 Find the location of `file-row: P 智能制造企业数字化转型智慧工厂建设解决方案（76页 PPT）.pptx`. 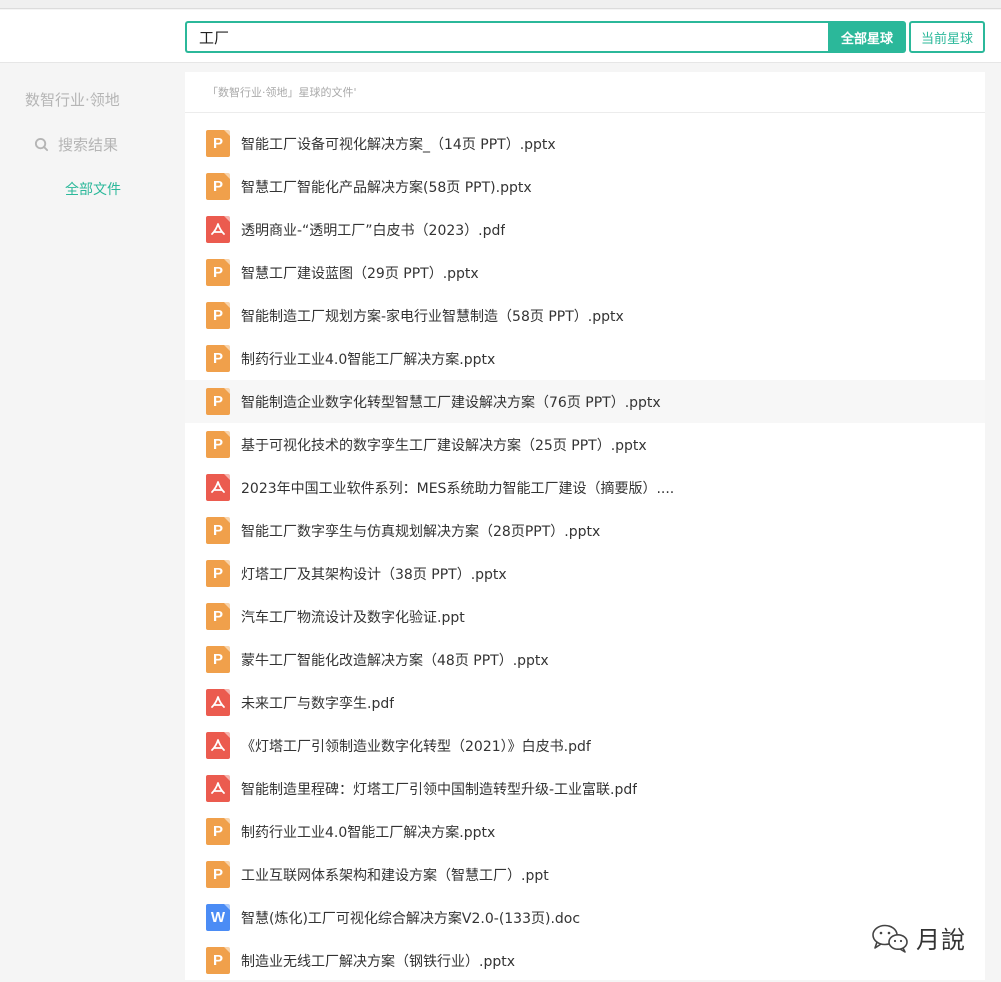

file-row: P 智能制造企业数字化转型智慧工厂建设解决方案（76页 PPT）.pptx is located at coordinates (585, 401).